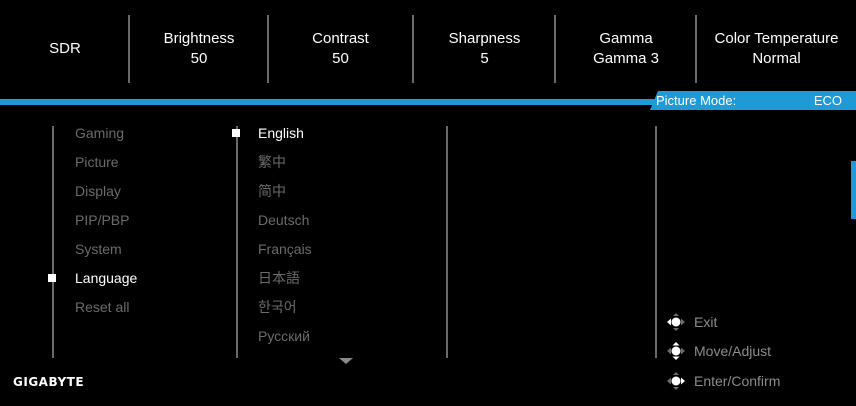 Image resolution: width=856 pixels, height=406 pixels. Describe the element at coordinates (340, 49) in the screenshot. I see `contrast-status: Contrast 50` at that location.